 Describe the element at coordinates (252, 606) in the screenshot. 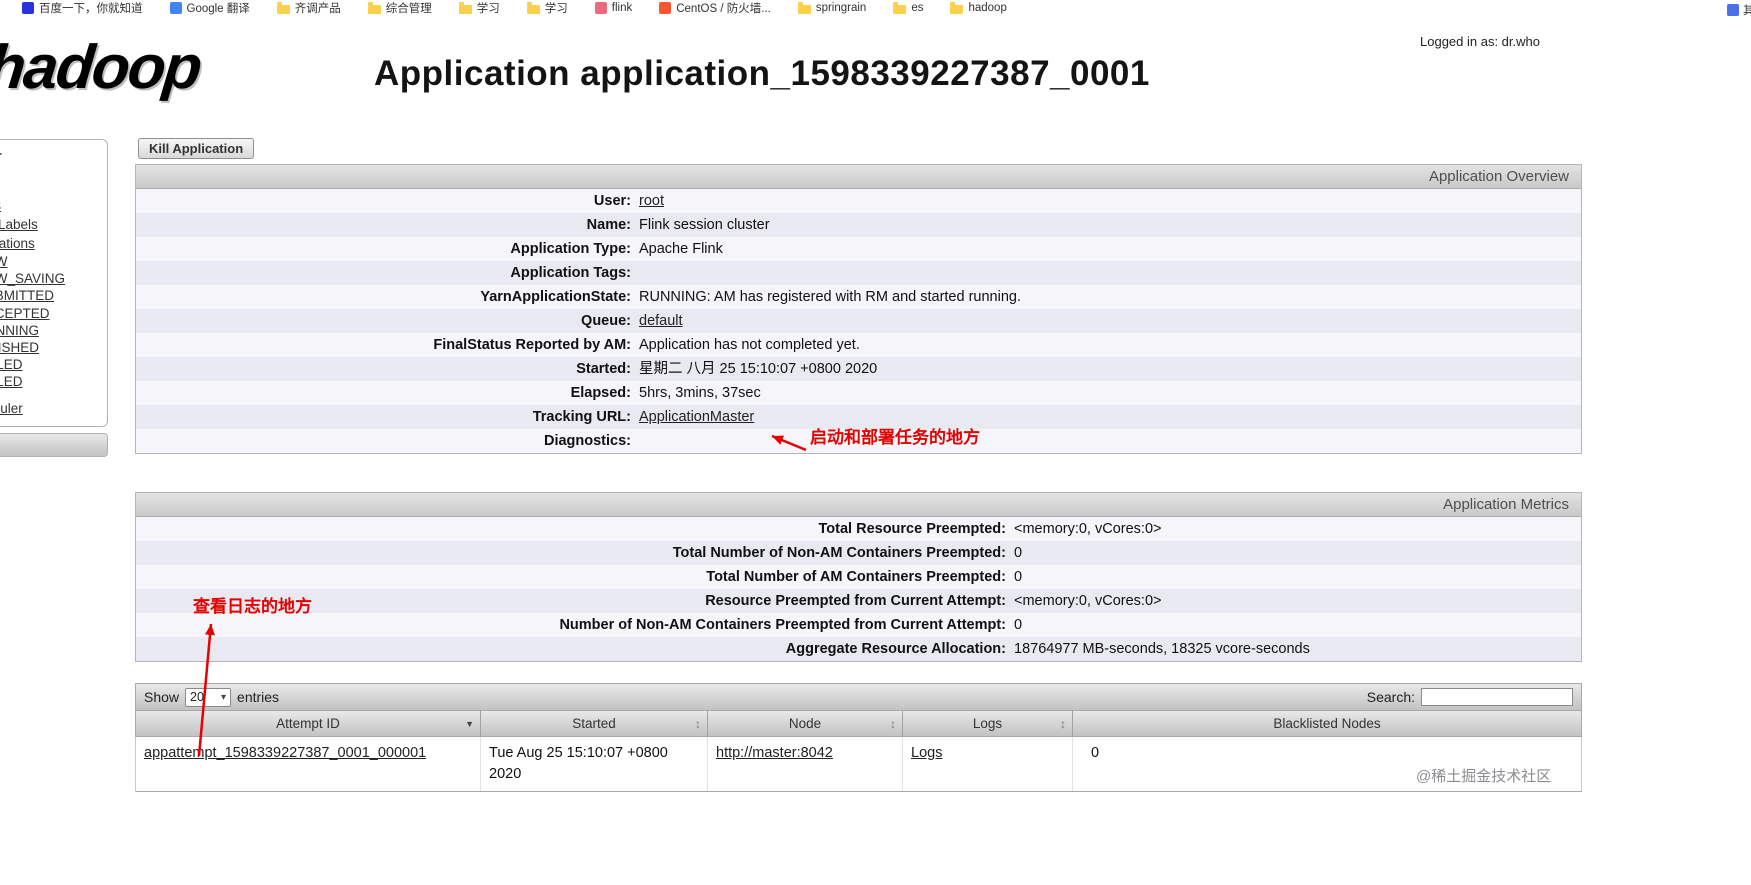

I see `annotation-logs-note: 查看日志的地方` at that location.